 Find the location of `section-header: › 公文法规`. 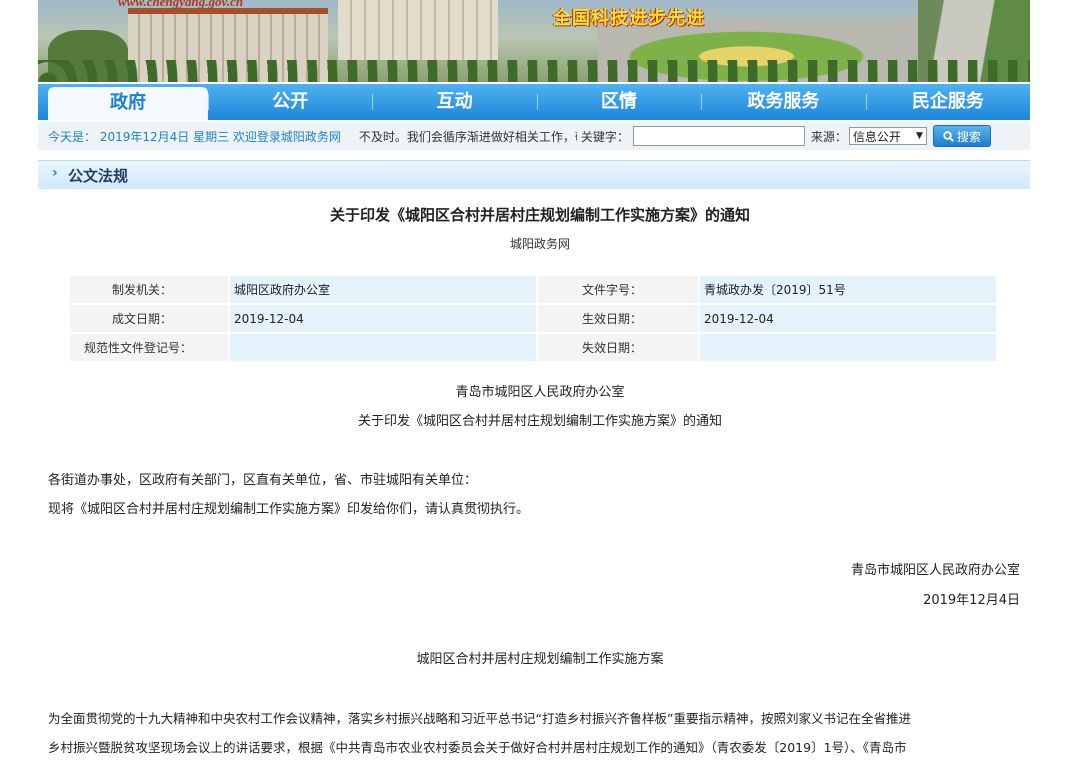

section-header: › 公文法规 is located at coordinates (534, 174).